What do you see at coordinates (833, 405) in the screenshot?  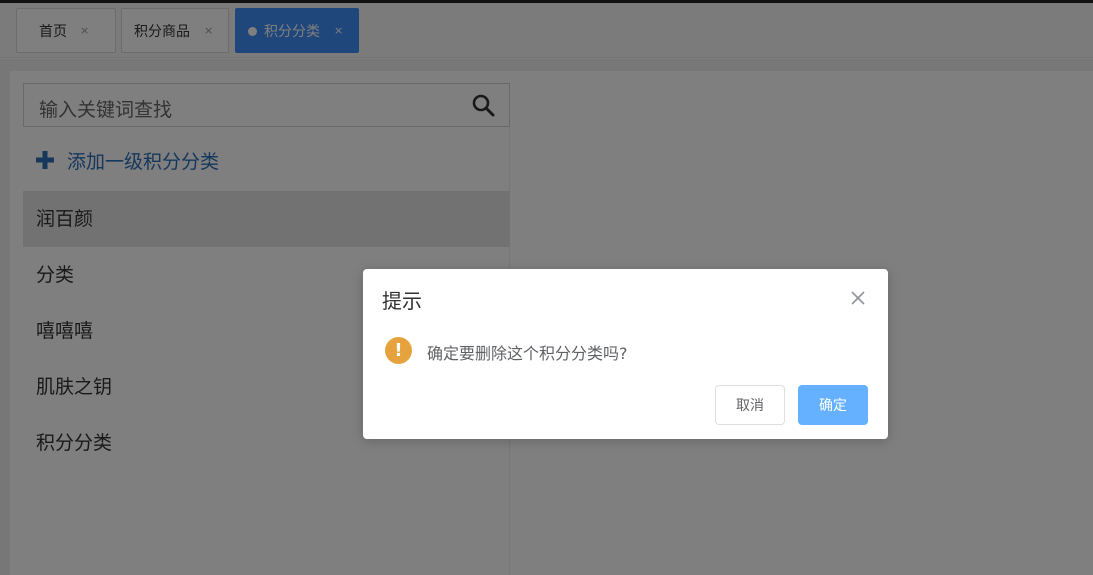 I see `confirm-button: 确定` at bounding box center [833, 405].